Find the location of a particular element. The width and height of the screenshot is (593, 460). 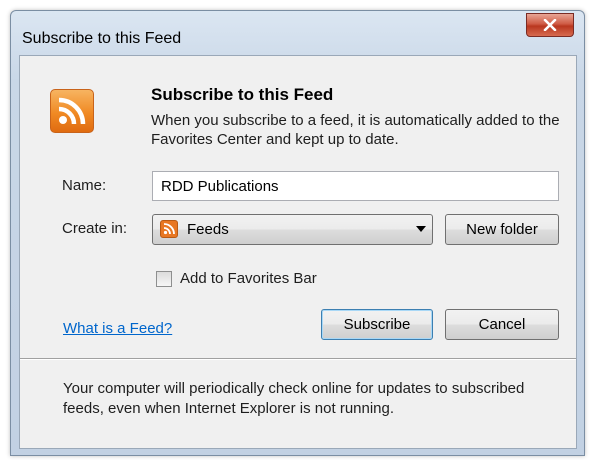

subscribe-label: Subscribe is located at coordinates (377, 324).